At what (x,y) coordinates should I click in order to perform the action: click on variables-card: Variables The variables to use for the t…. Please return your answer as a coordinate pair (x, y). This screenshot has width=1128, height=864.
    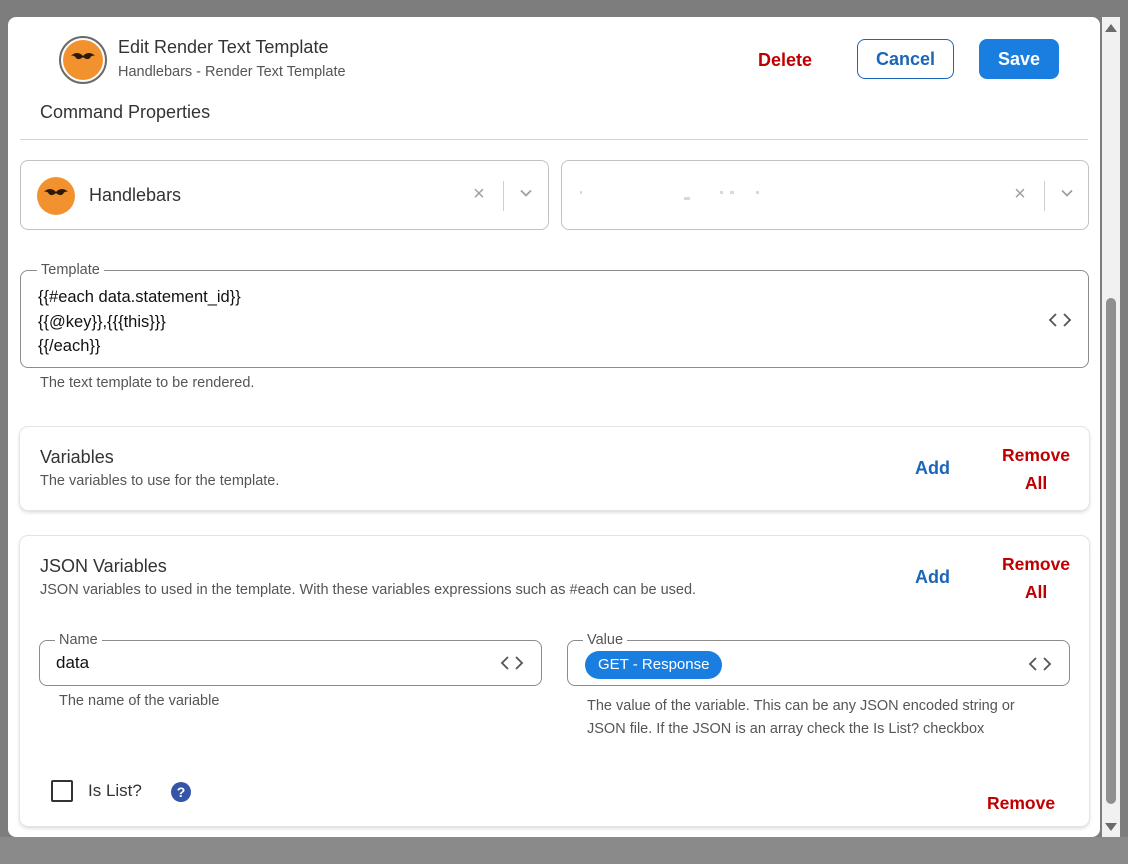
    Looking at the image, I should click on (554, 468).